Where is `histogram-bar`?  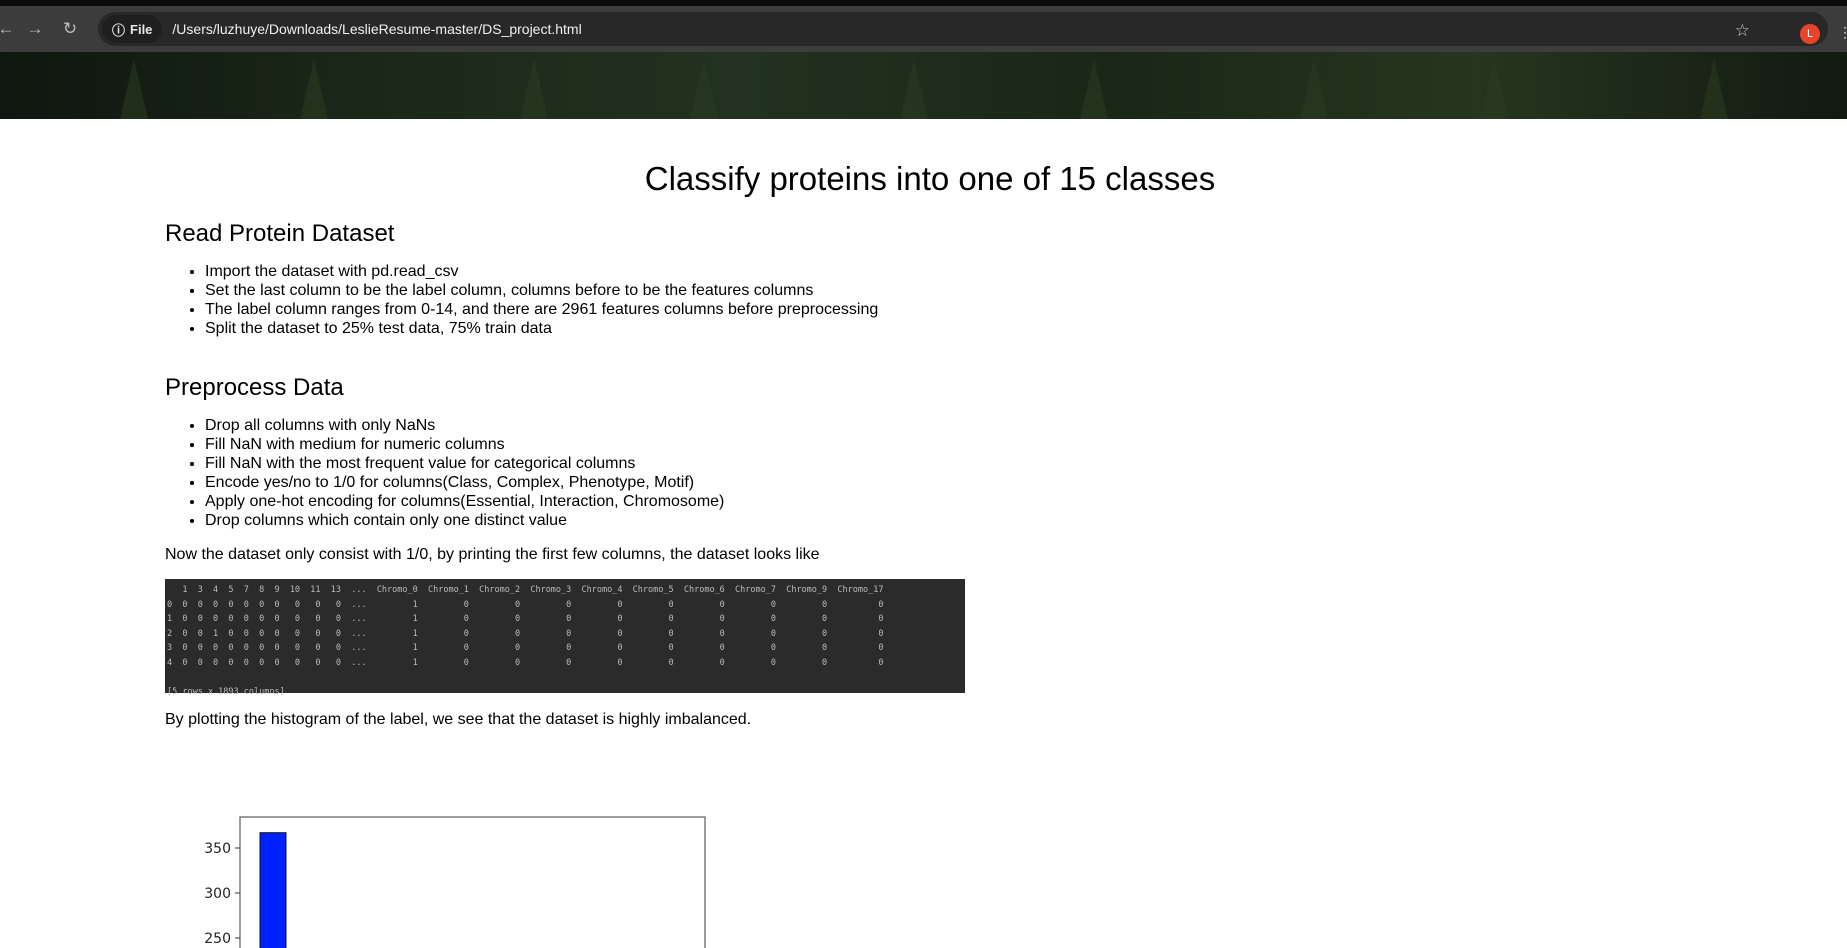 histogram-bar is located at coordinates (273, 890).